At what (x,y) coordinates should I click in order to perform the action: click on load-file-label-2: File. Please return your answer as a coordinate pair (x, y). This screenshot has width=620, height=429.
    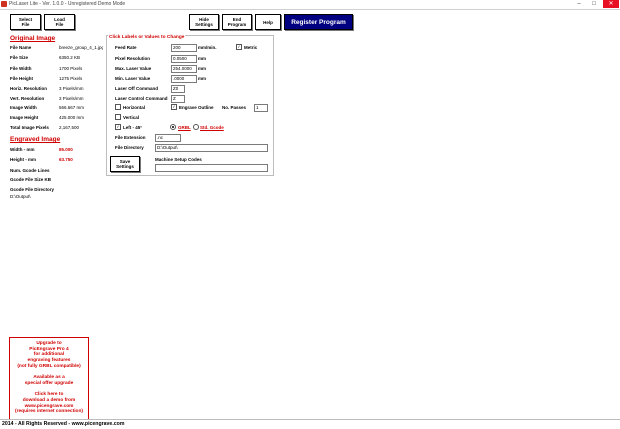
    Looking at the image, I should click on (59, 24).